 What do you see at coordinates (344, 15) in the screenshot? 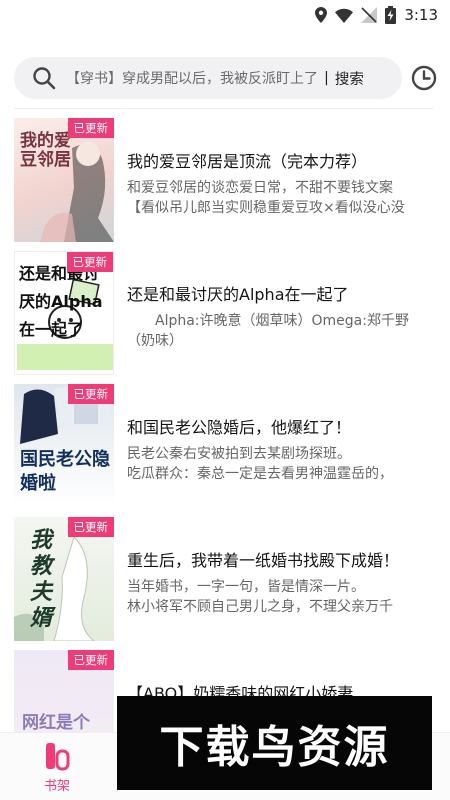
I see `wifi-icon` at bounding box center [344, 15].